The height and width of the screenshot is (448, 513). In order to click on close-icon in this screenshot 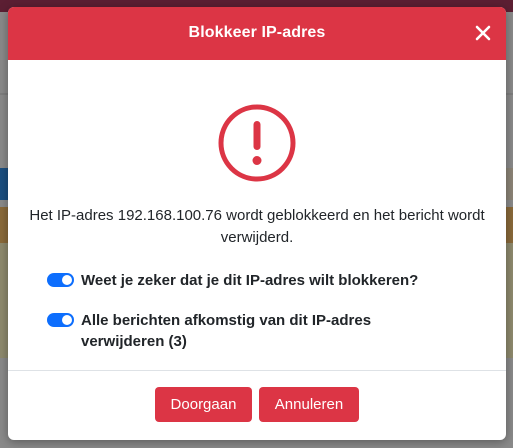, I will do `click(483, 33)`.